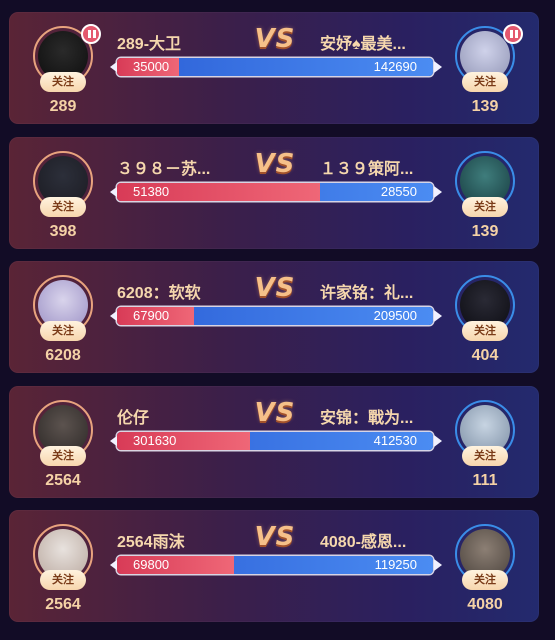  Describe the element at coordinates (151, 66) in the screenshot. I see `left-team-value: 35000` at that location.